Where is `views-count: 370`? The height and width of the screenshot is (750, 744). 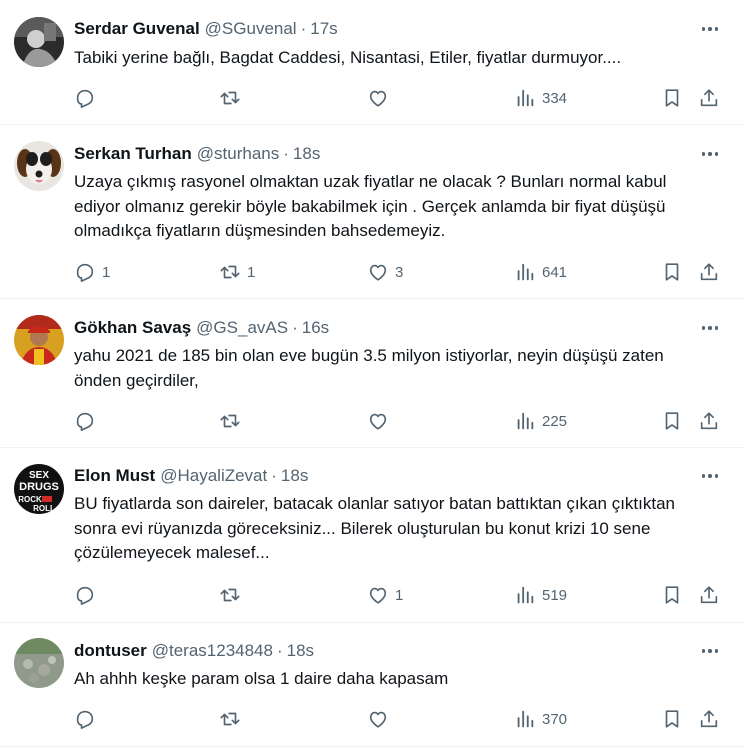
views-count: 370 is located at coordinates (555, 719).